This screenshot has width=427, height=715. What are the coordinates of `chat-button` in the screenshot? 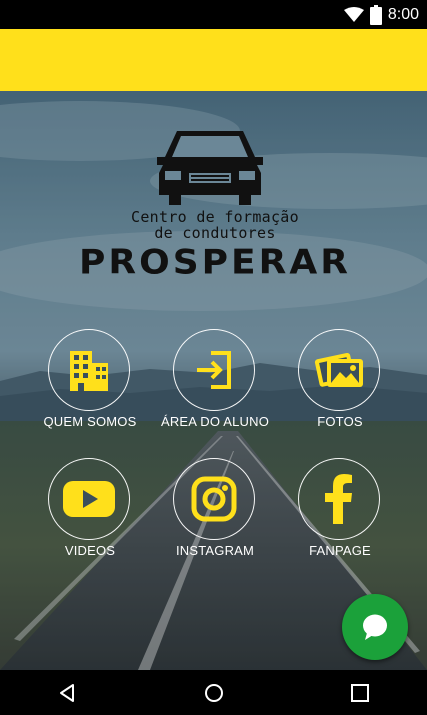 It's located at (375, 627).